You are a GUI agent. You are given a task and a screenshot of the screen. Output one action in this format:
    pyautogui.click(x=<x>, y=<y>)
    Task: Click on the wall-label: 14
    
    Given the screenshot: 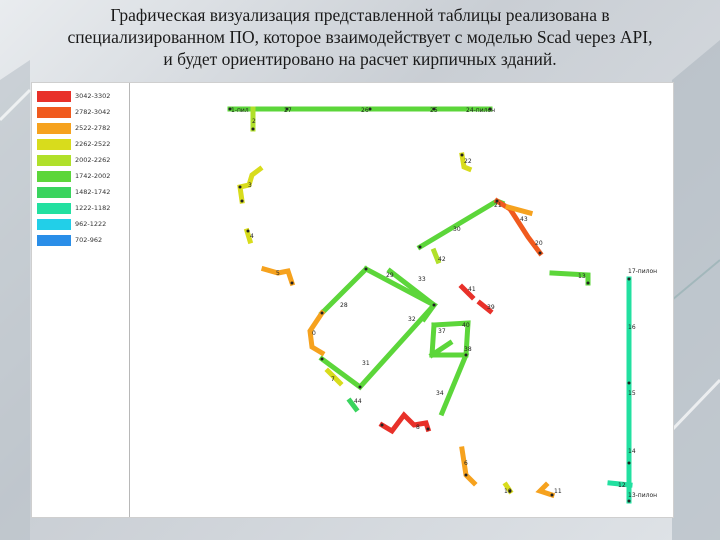 What is the action you would take?
    pyautogui.click(x=632, y=451)
    